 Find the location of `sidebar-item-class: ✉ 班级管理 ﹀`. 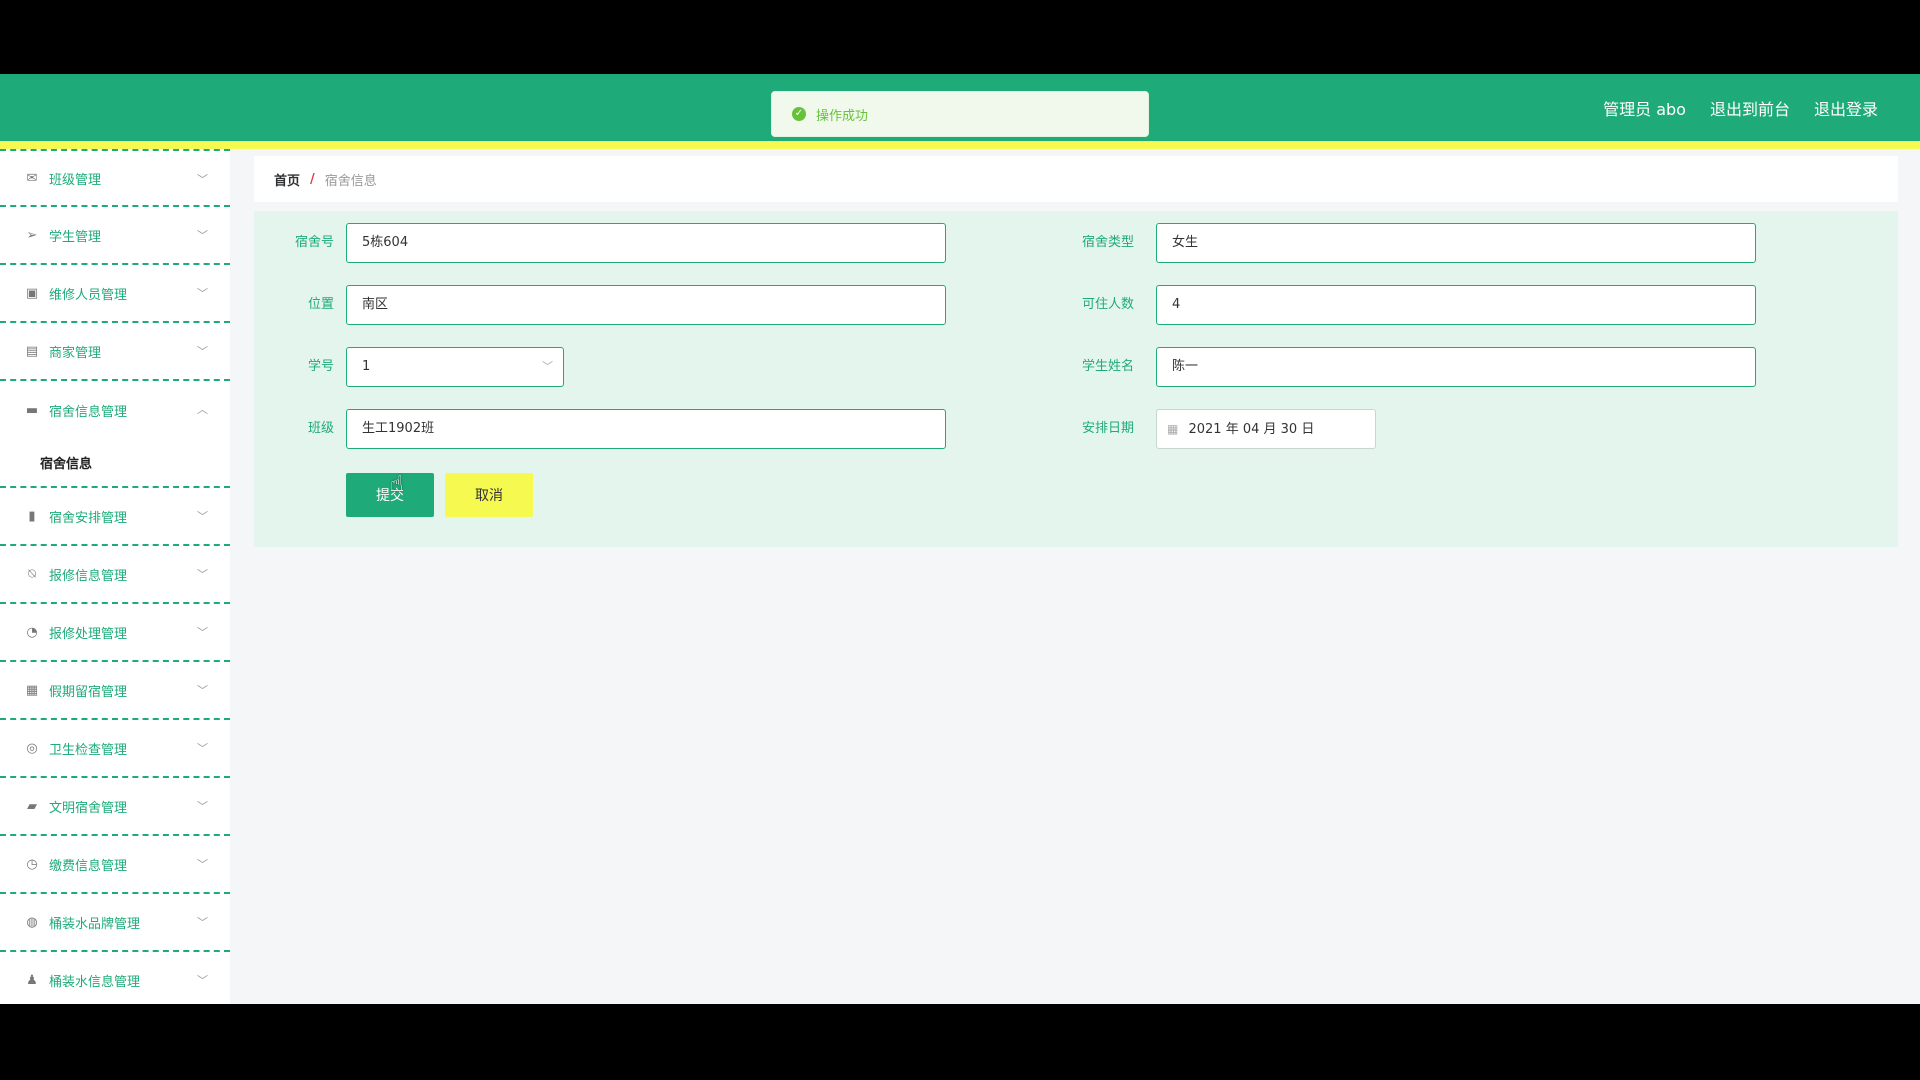

sidebar-item-class: ✉ 班级管理 ﹀ is located at coordinates (115, 178).